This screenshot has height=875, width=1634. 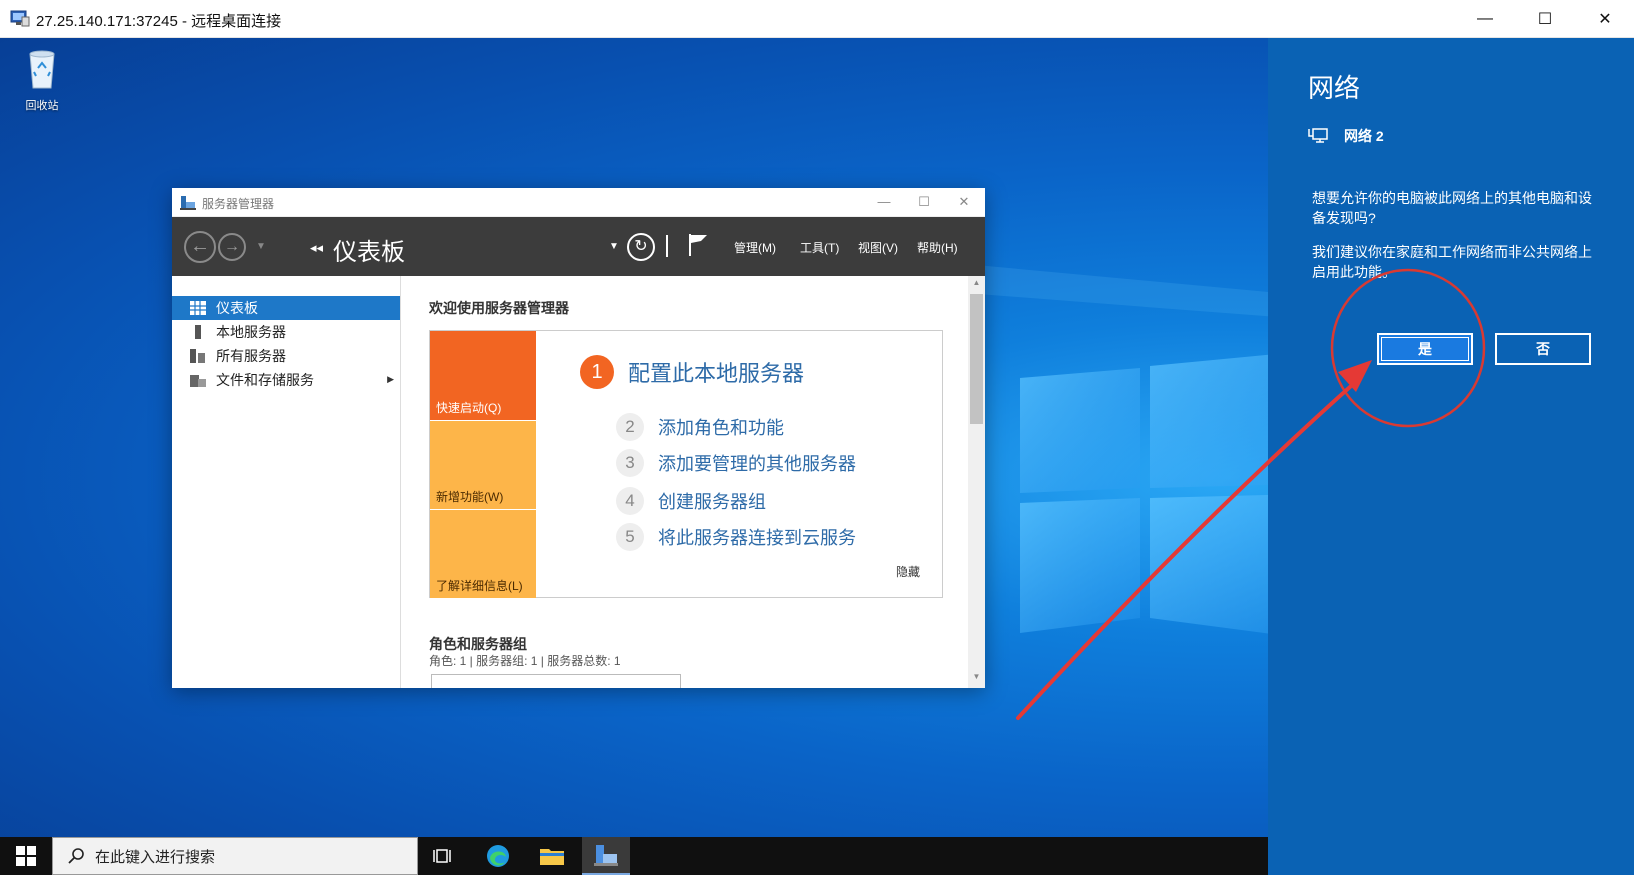 I want to click on sm-minimize-button: —, so click(x=884, y=202).